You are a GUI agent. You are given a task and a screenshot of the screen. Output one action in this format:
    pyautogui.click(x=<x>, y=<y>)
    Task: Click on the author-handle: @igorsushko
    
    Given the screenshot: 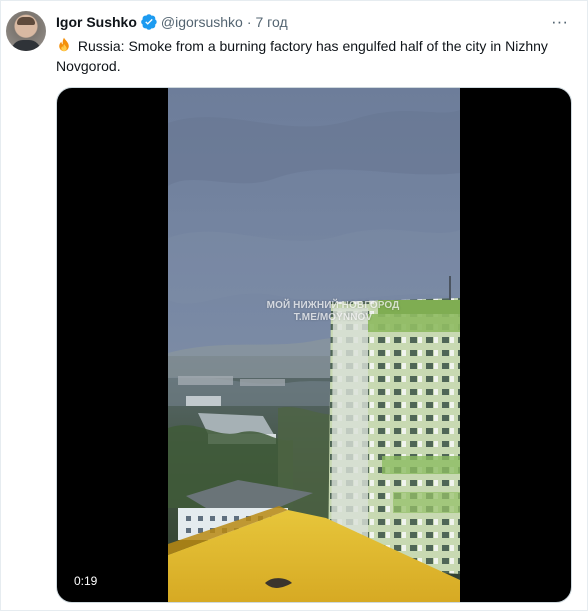 What is the action you would take?
    pyautogui.click(x=202, y=22)
    